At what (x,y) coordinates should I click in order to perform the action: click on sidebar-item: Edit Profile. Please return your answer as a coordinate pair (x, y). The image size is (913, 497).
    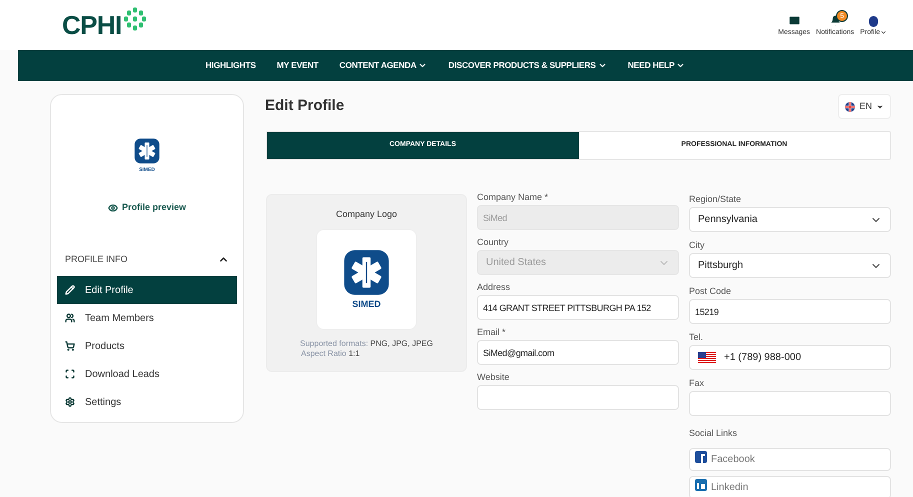
    Looking at the image, I should click on (147, 290).